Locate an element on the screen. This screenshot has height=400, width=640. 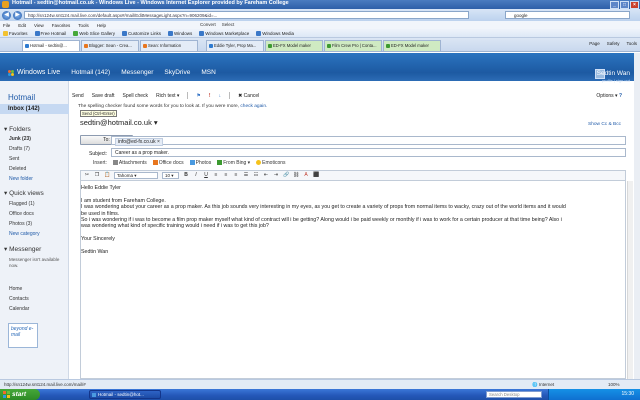
browser-search-input: google is located at coordinates (567, 15).